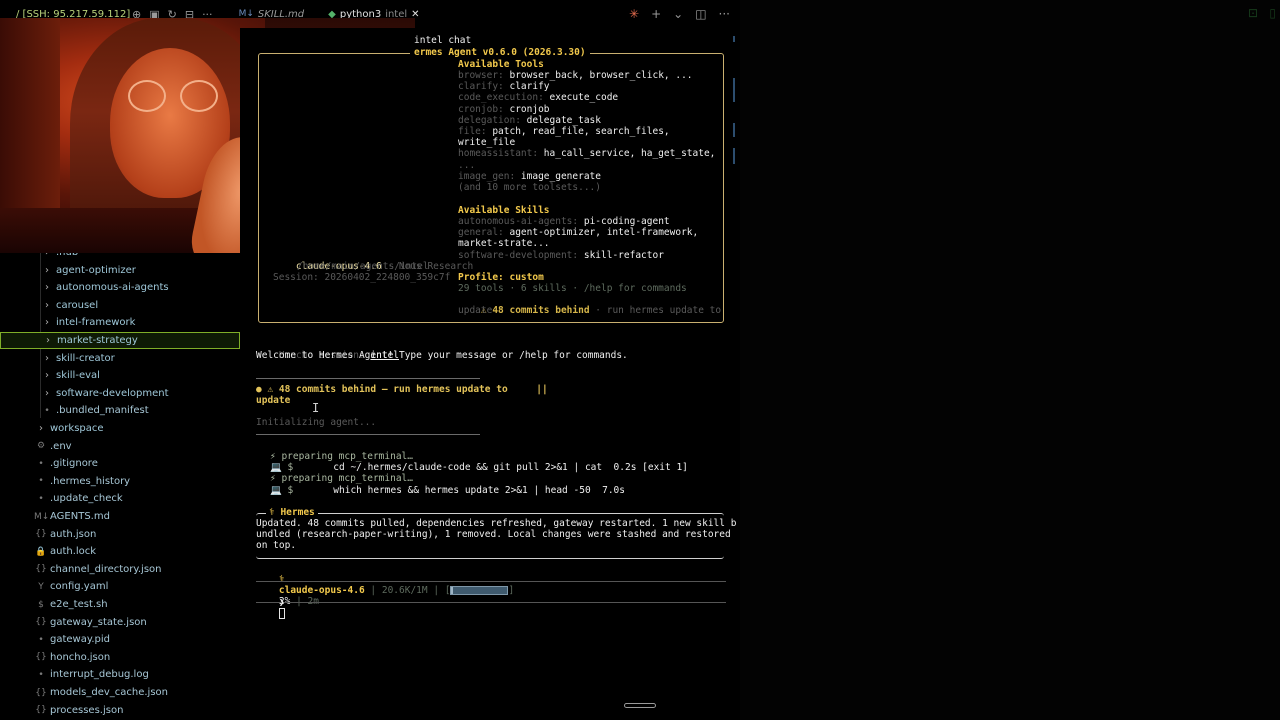 The height and width of the screenshot is (720, 1280). I want to click on file-item: • .hermes_history, so click(120, 481).